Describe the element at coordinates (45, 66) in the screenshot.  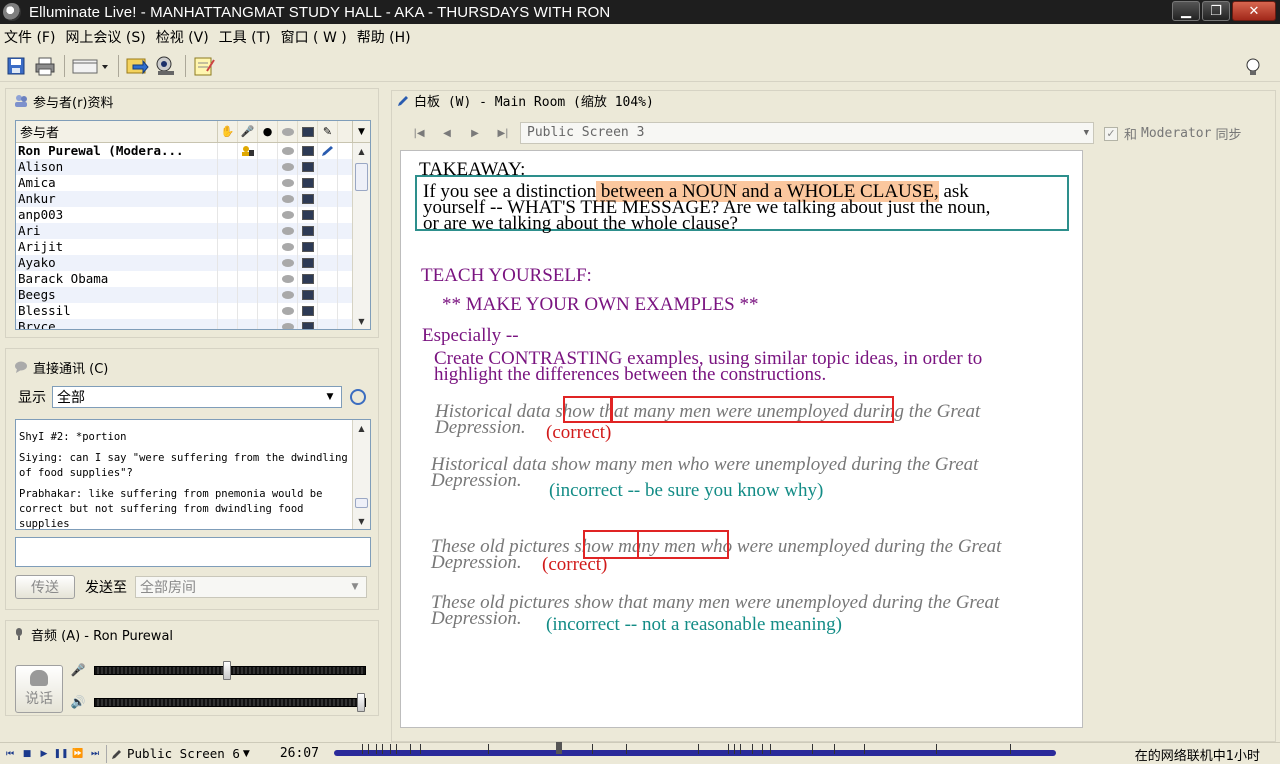
I see `print-icon` at that location.